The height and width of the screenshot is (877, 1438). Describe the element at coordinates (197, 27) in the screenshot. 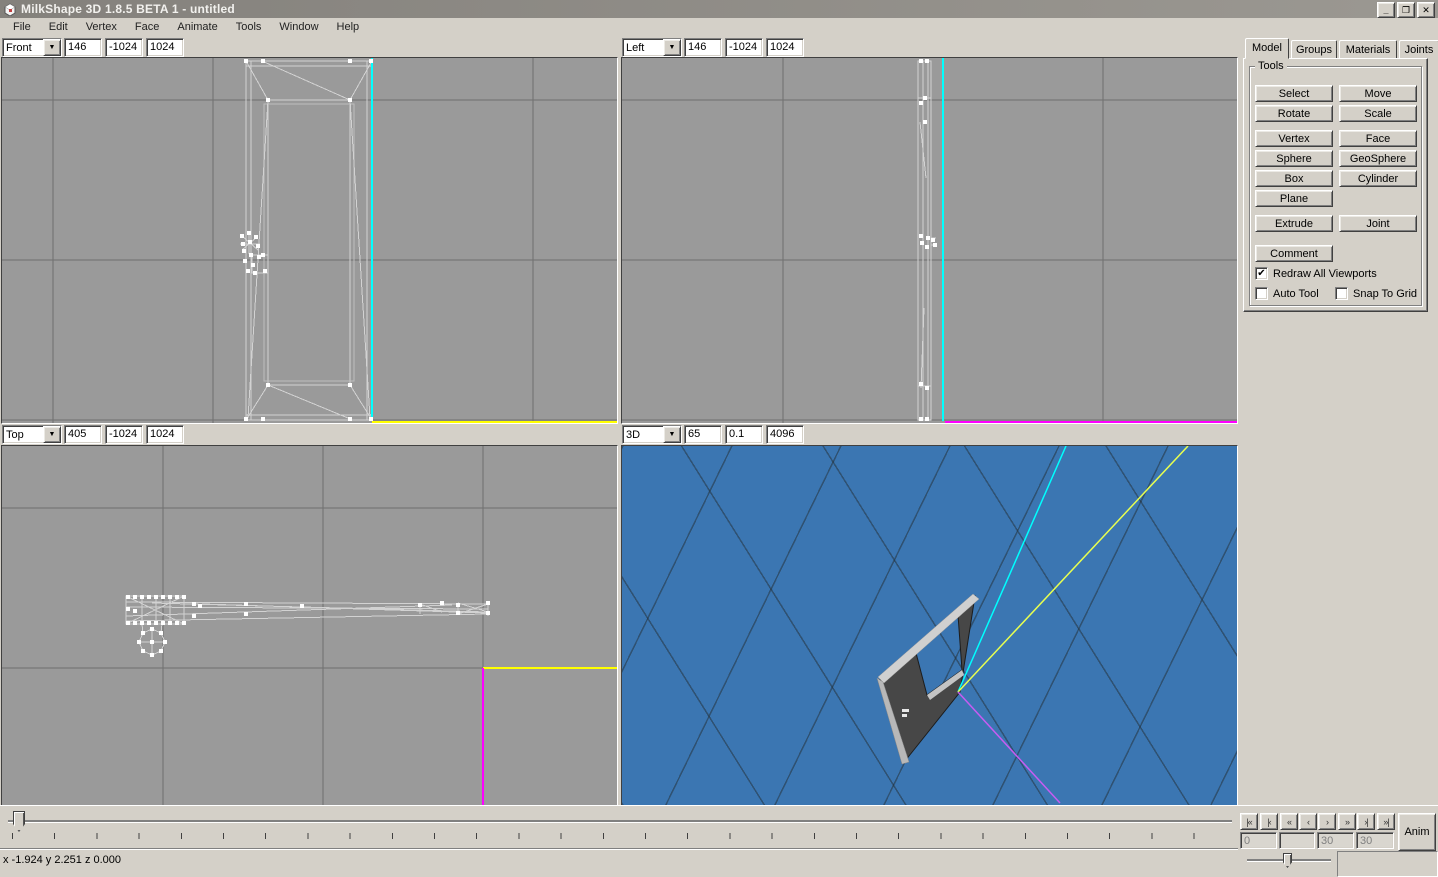

I see `menu-animate: Animate` at that location.